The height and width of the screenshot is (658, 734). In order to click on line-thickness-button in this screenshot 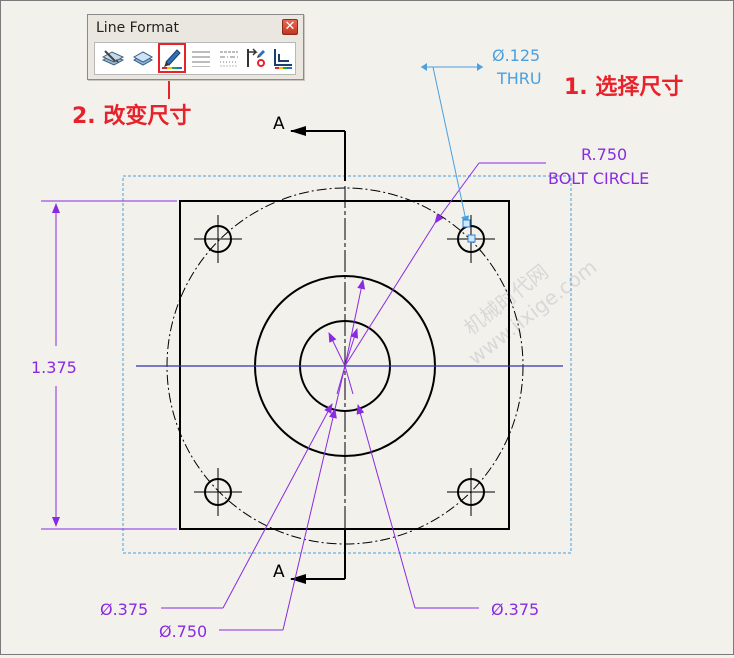, I will do `click(172, 58)`.